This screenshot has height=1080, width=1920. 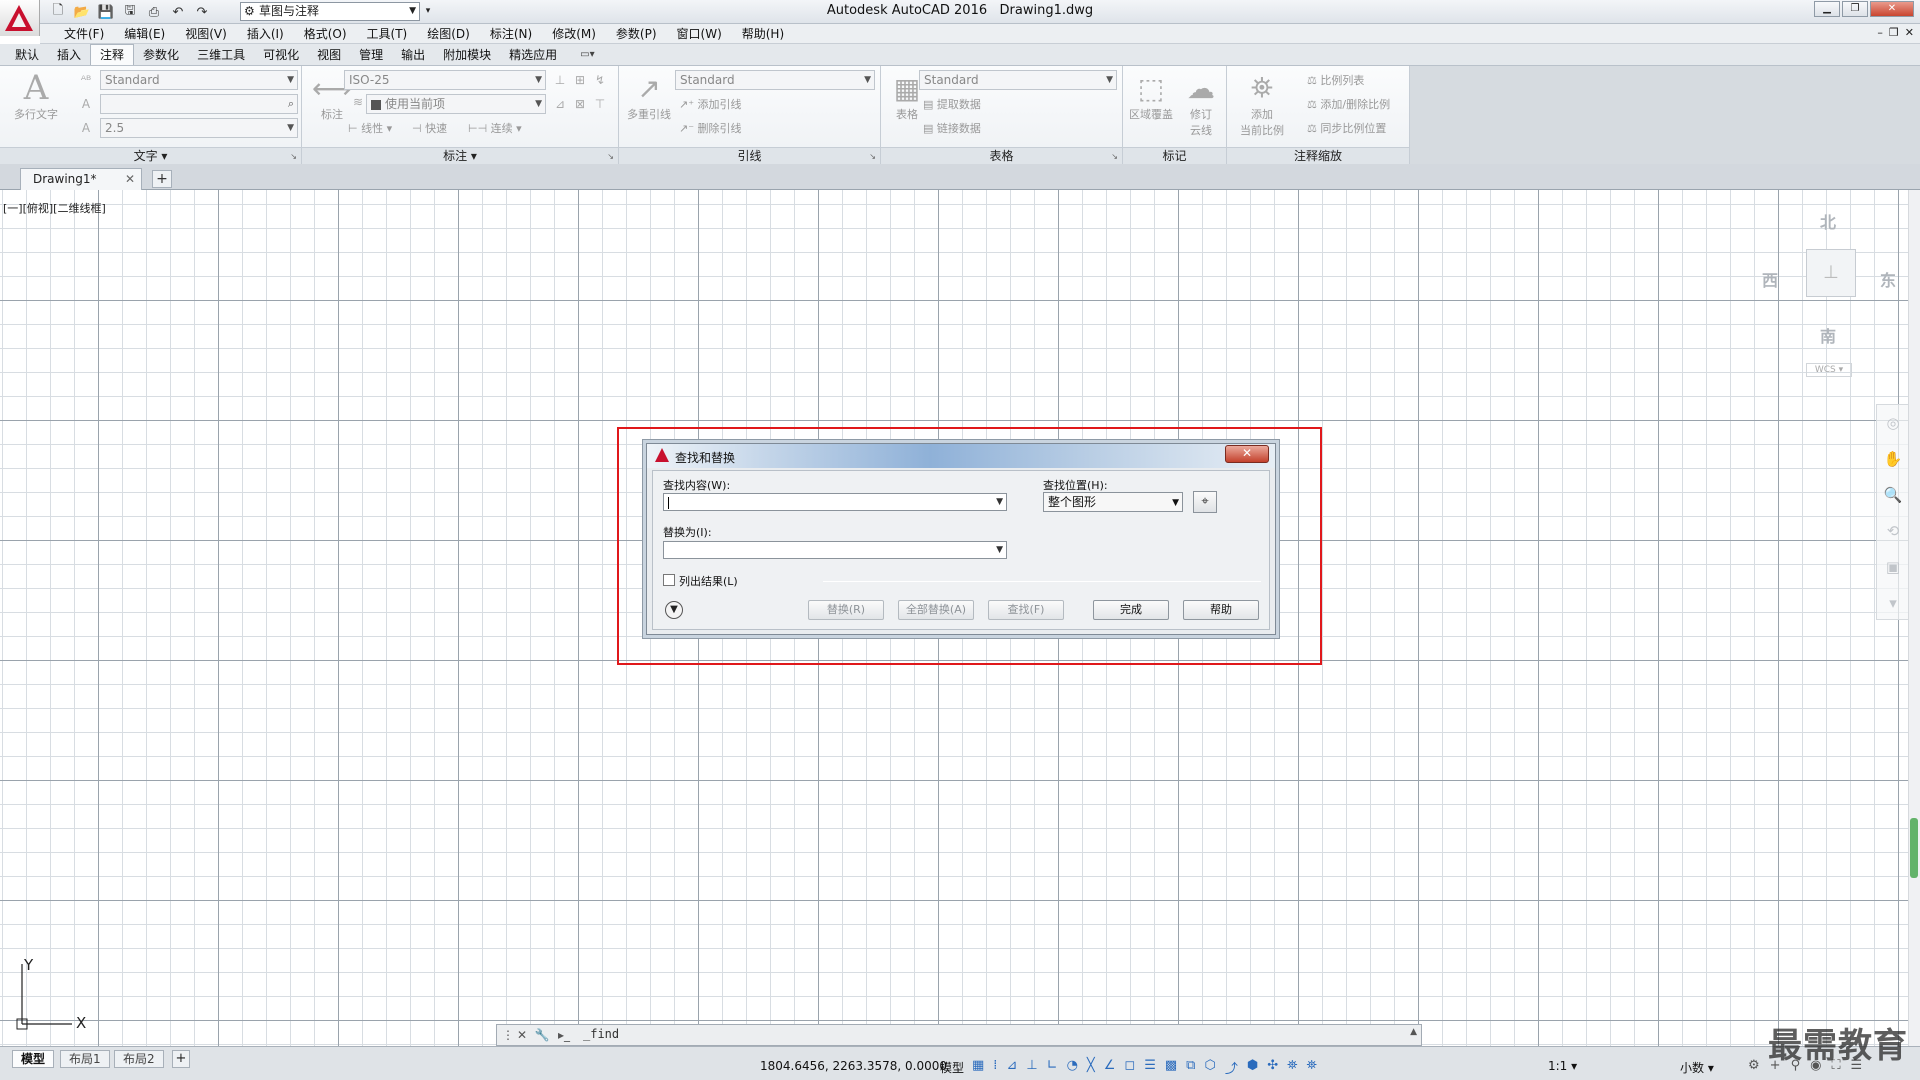 What do you see at coordinates (1893, 423) in the screenshot?
I see `steering-wheel-icon: ◎` at bounding box center [1893, 423].